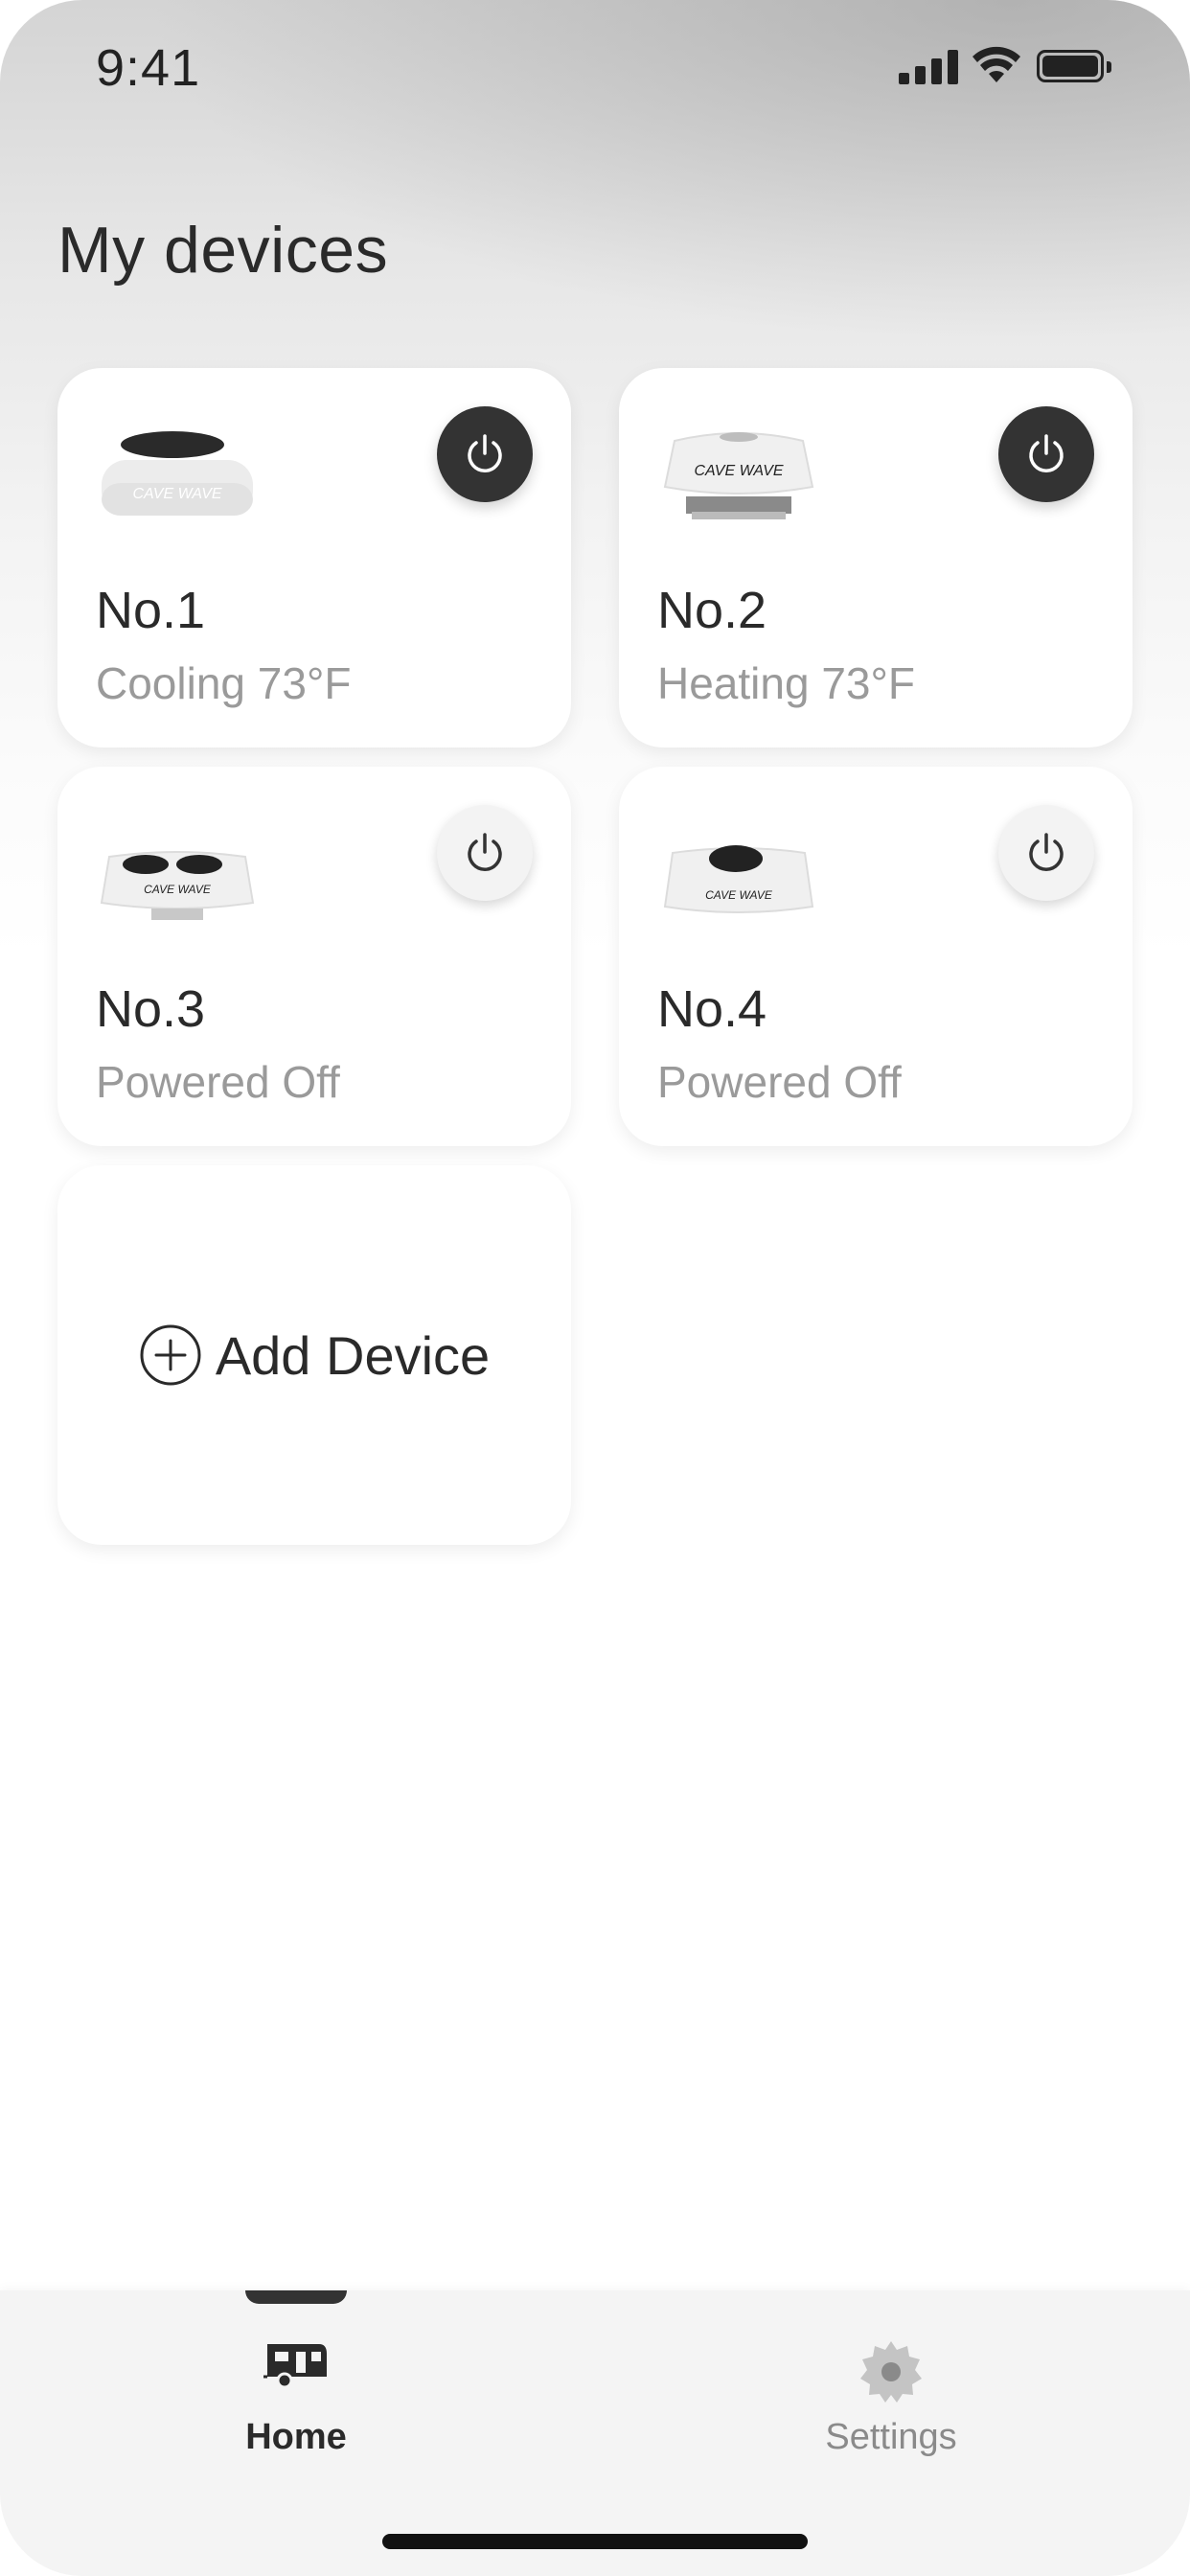  What do you see at coordinates (1076, 68) in the screenshot?
I see `battery-icon` at bounding box center [1076, 68].